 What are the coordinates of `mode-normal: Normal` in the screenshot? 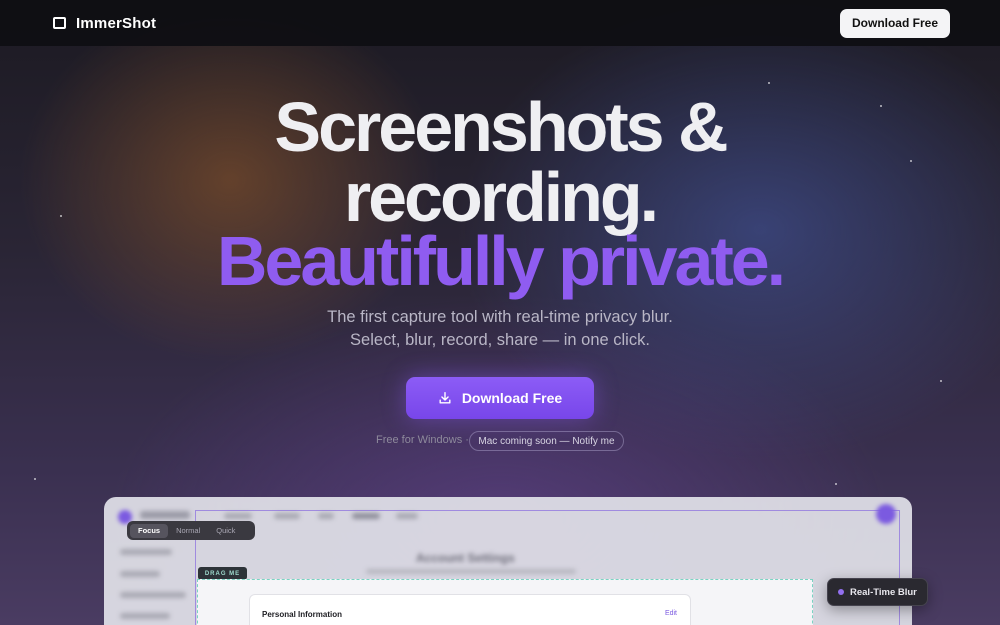 It's located at (188, 531).